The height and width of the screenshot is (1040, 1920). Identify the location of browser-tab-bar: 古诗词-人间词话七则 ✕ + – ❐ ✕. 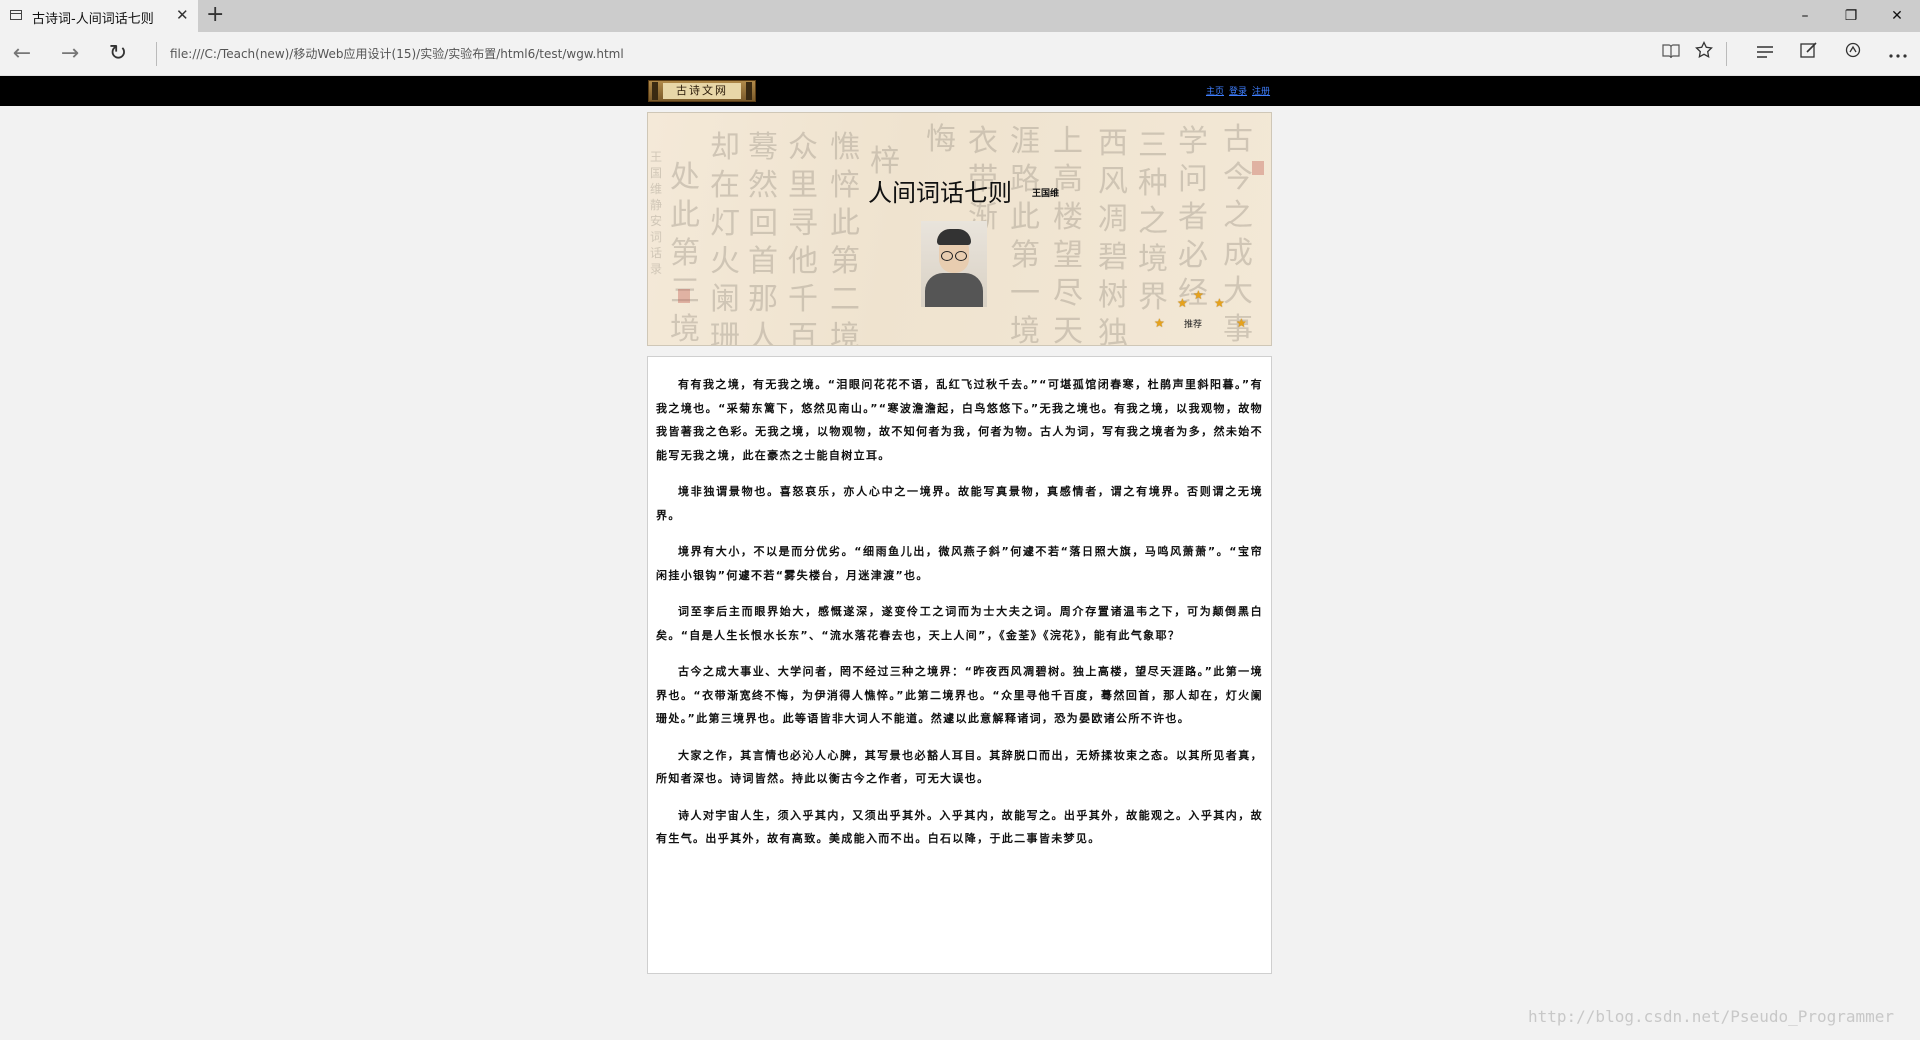
(960, 16).